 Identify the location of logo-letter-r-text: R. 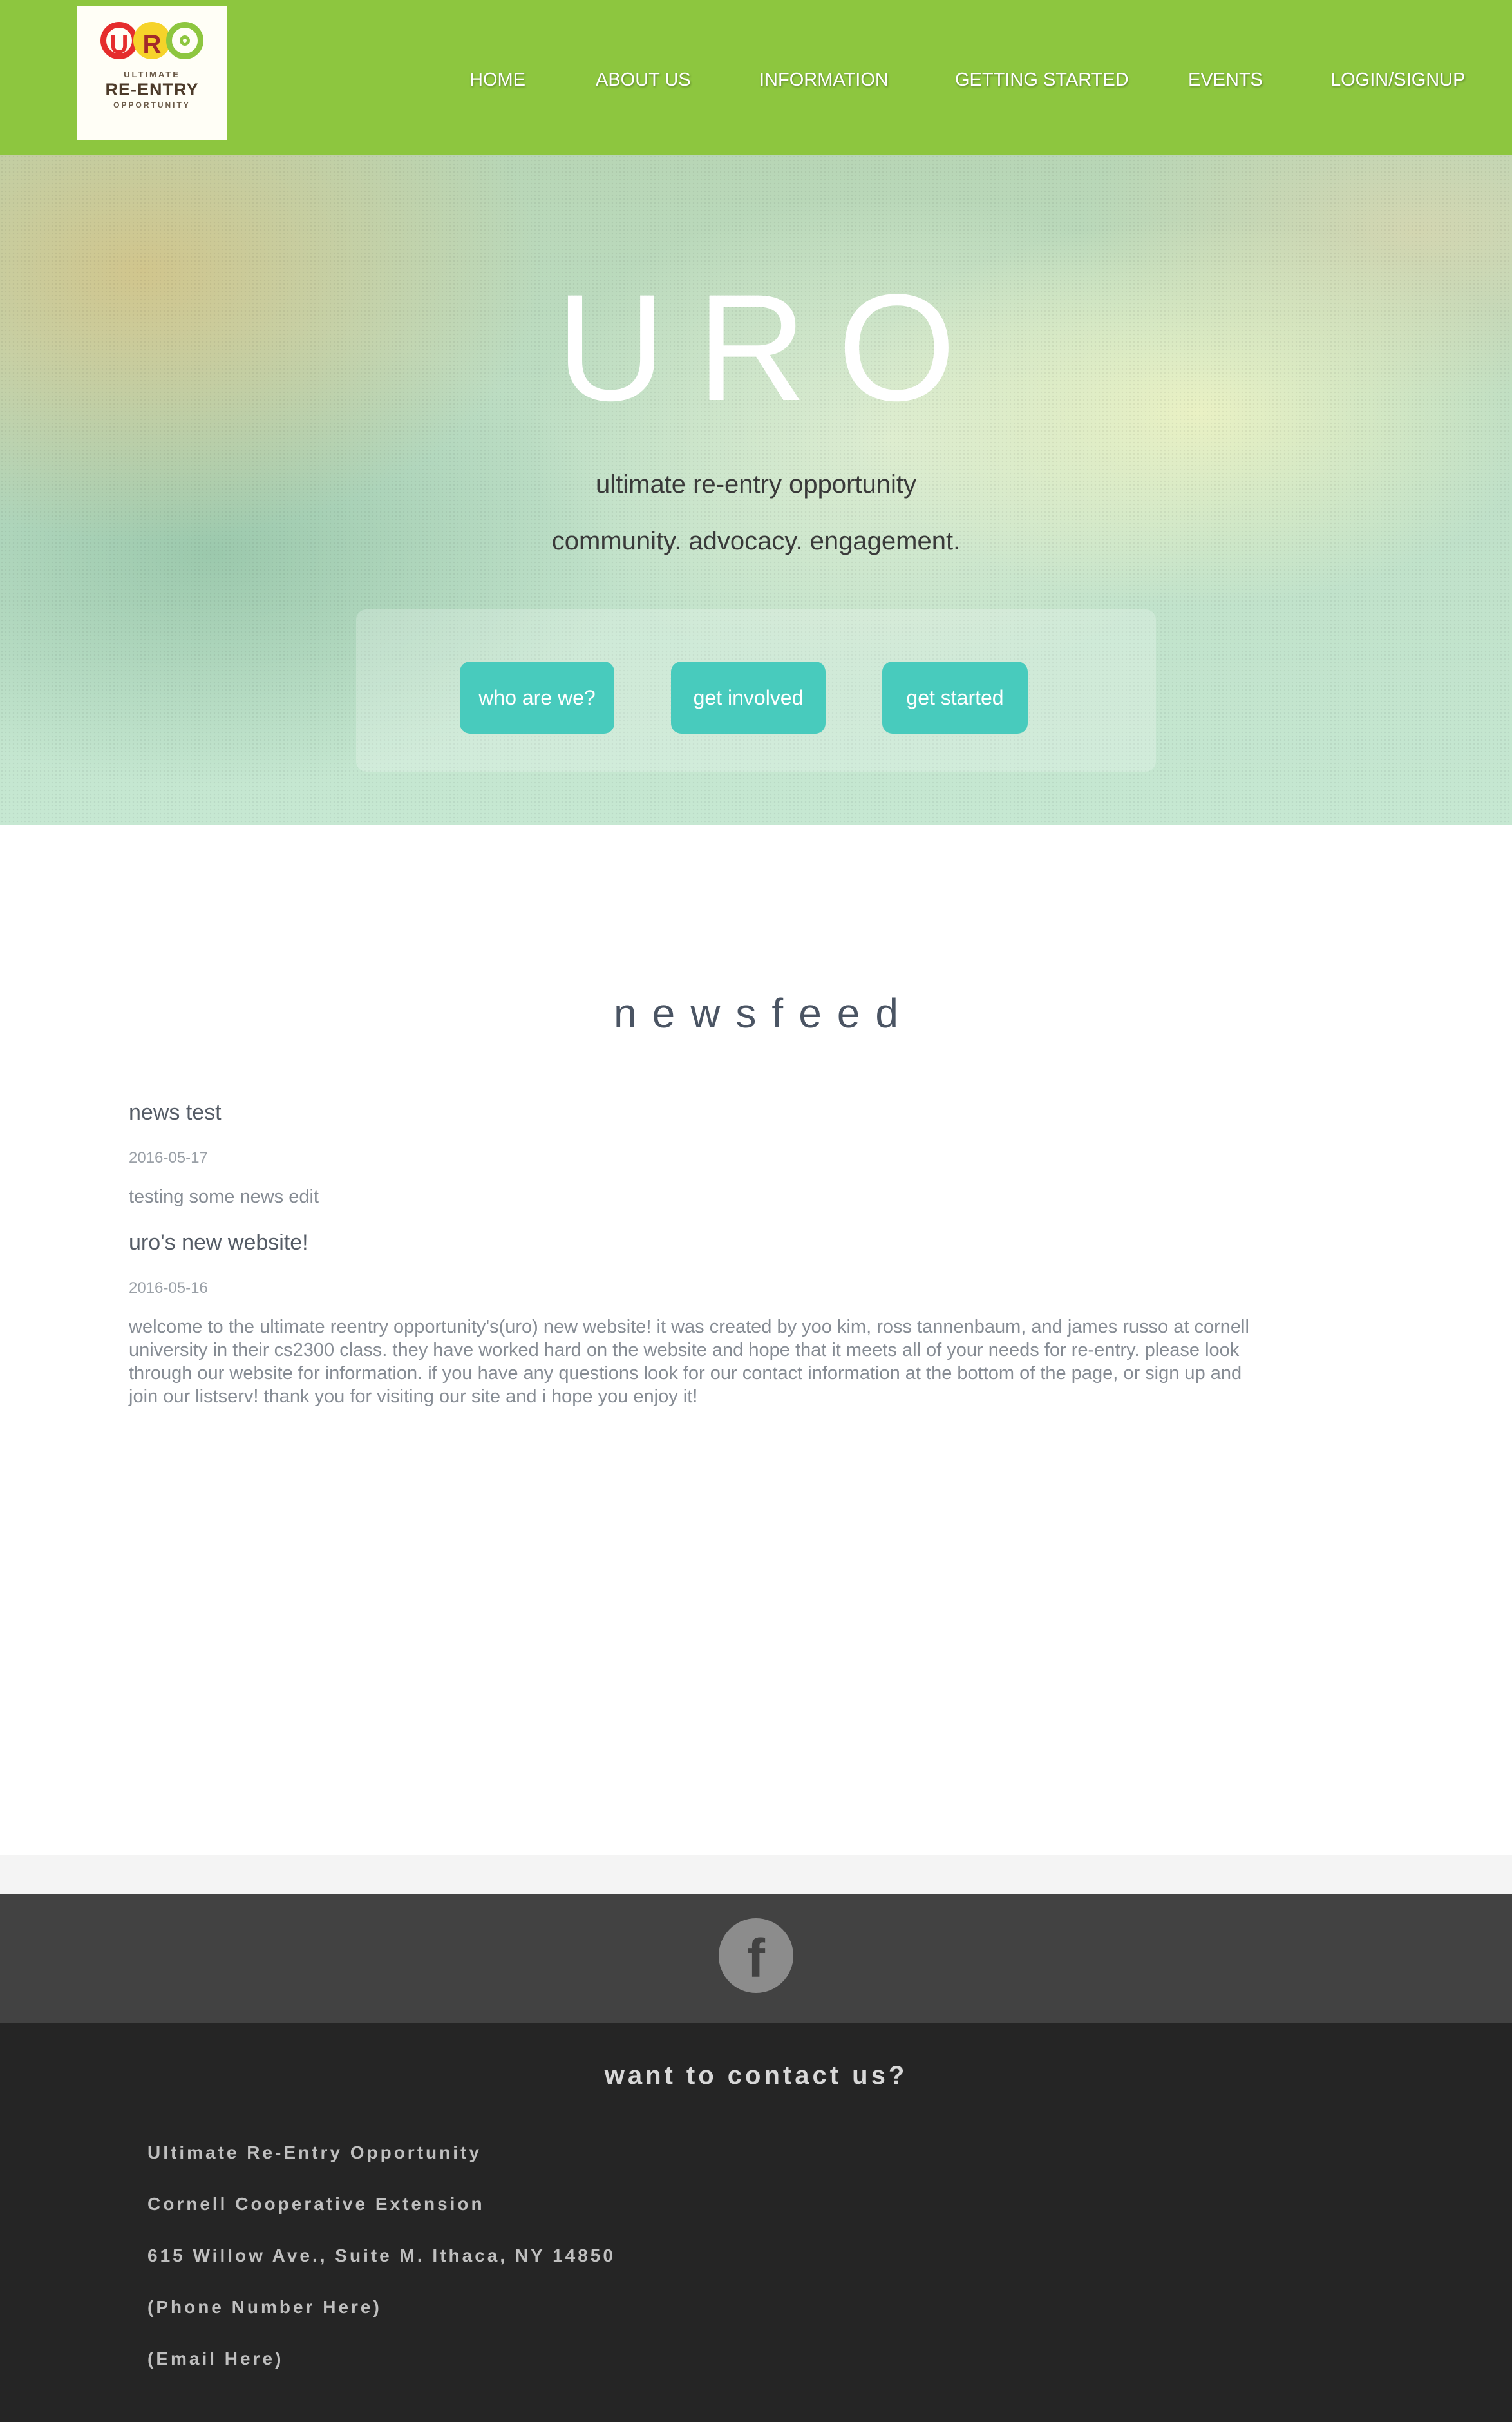
(152, 44).